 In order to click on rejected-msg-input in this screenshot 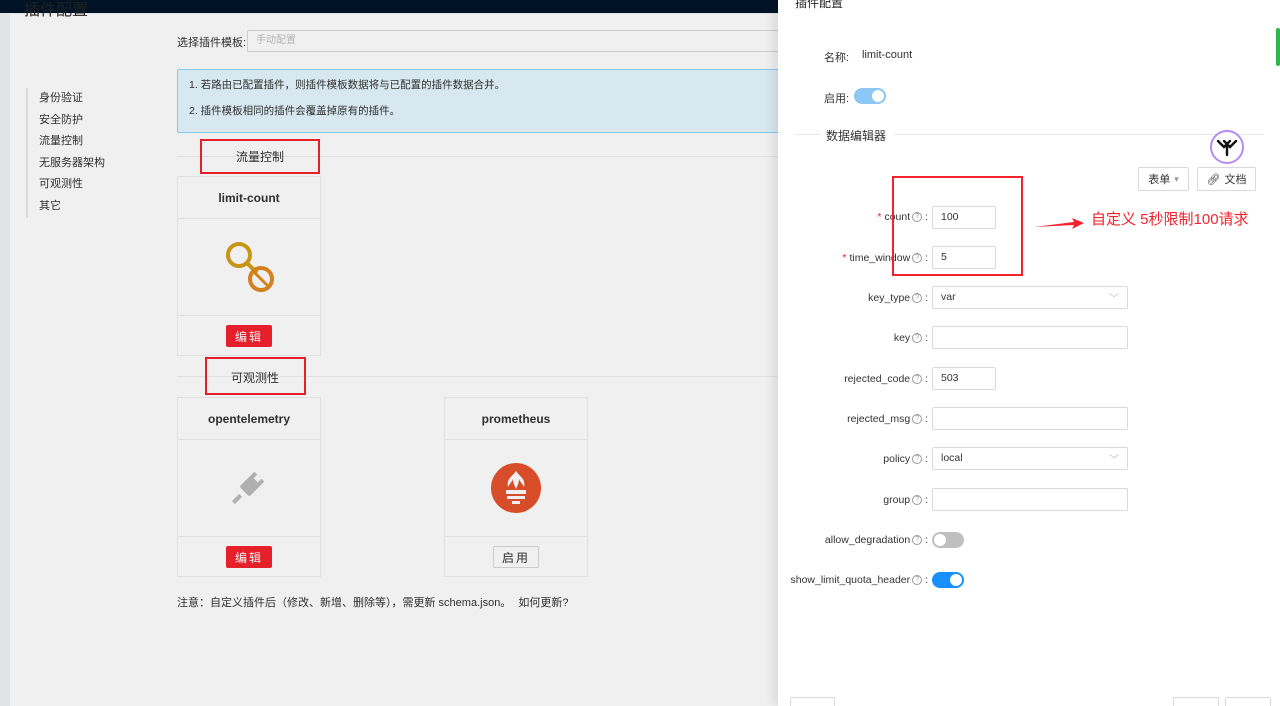, I will do `click(1030, 418)`.